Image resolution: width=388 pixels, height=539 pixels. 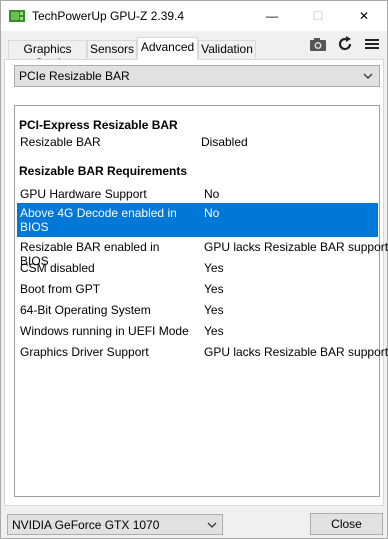 I want to click on section-title-pcie: PCI-Express Resizable BAR, so click(x=98, y=125).